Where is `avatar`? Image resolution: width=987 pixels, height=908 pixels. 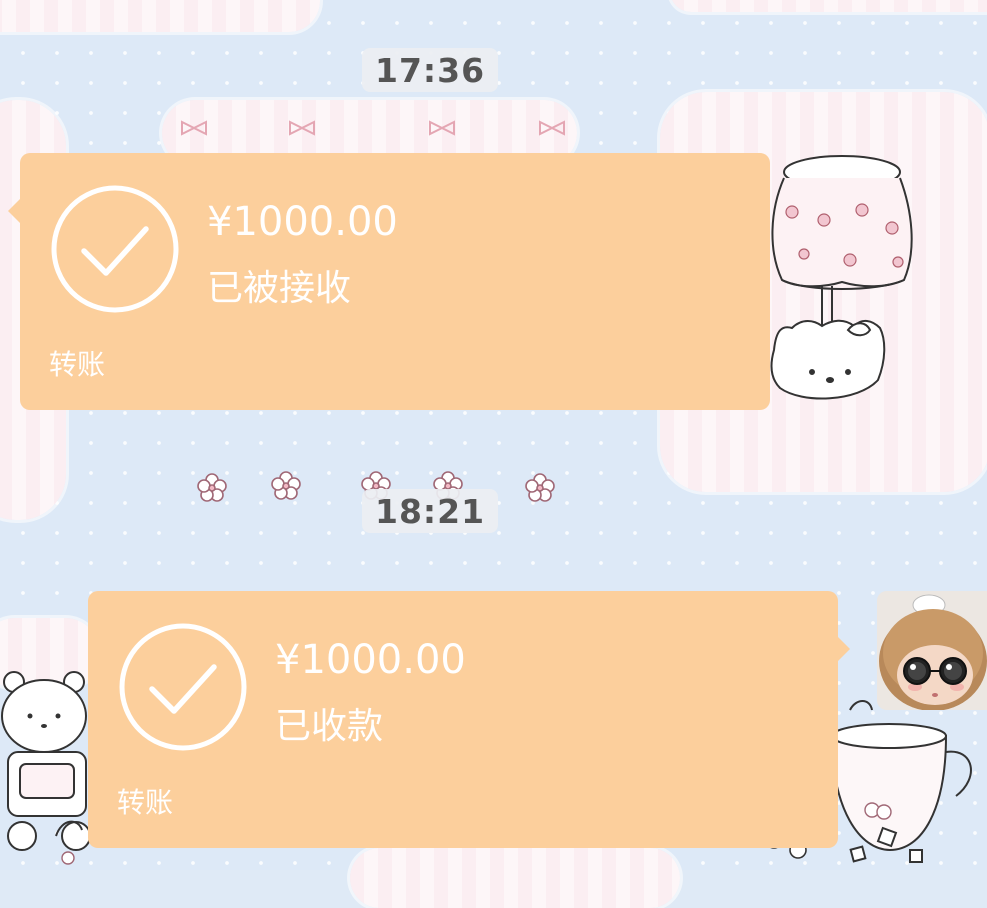 avatar is located at coordinates (932, 650).